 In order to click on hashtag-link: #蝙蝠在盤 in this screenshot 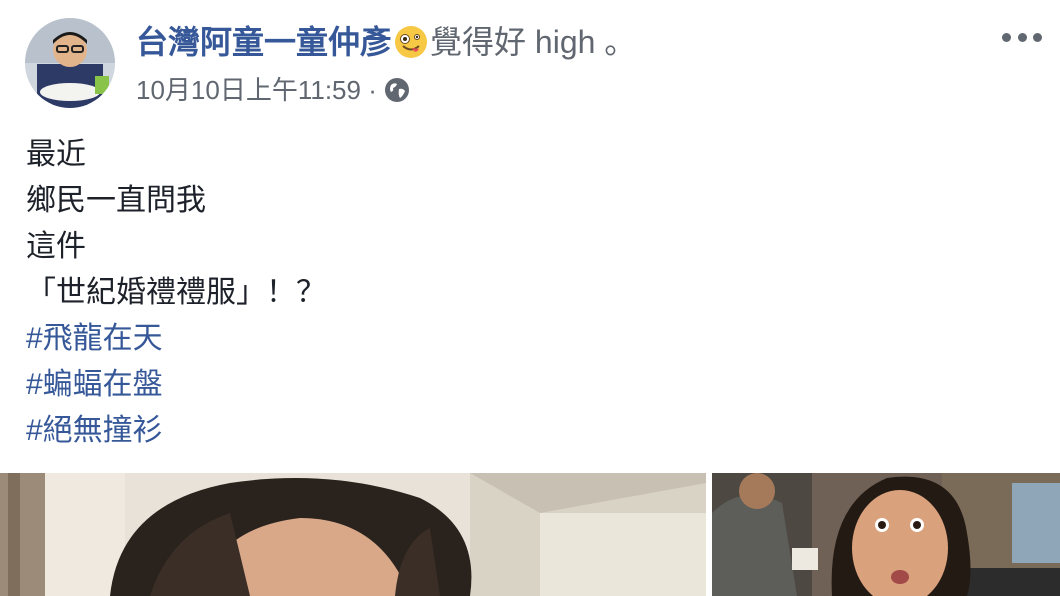, I will do `click(176, 385)`.